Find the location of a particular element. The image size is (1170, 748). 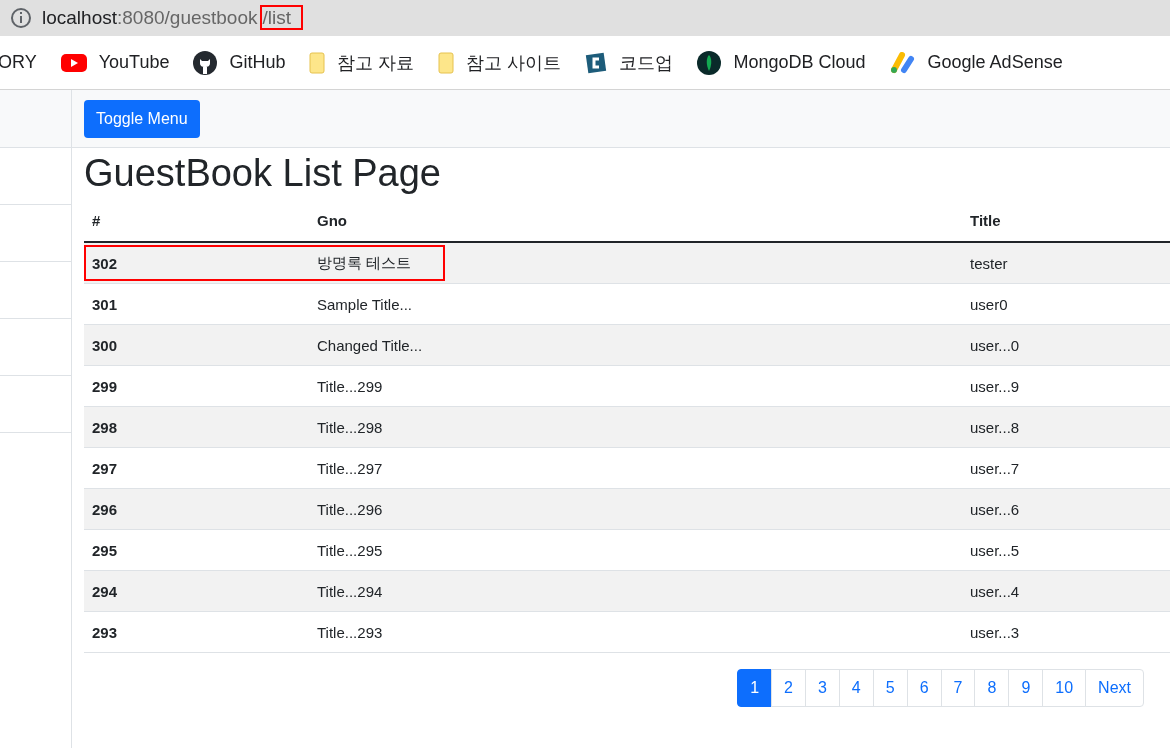

page-link: 3 is located at coordinates (822, 688).